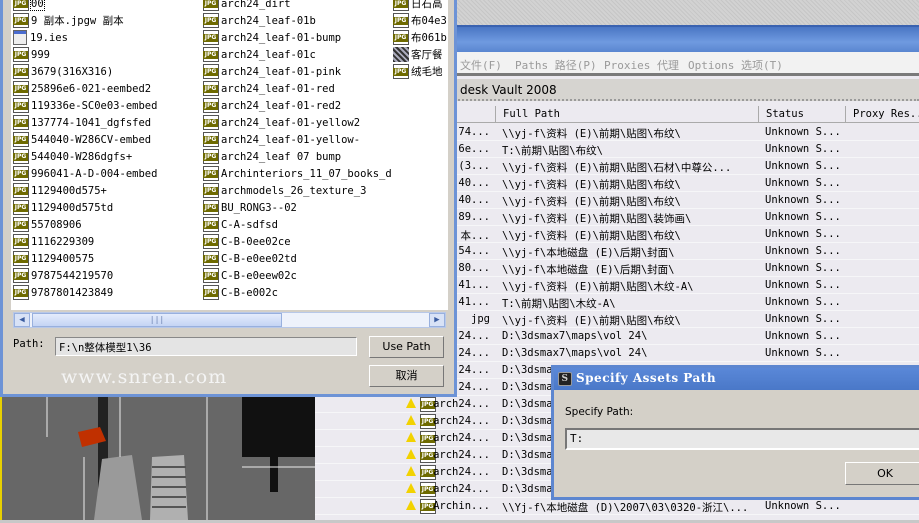  Describe the element at coordinates (259, 55) in the screenshot. I see `file-item: arch24_leaf-01c` at that location.